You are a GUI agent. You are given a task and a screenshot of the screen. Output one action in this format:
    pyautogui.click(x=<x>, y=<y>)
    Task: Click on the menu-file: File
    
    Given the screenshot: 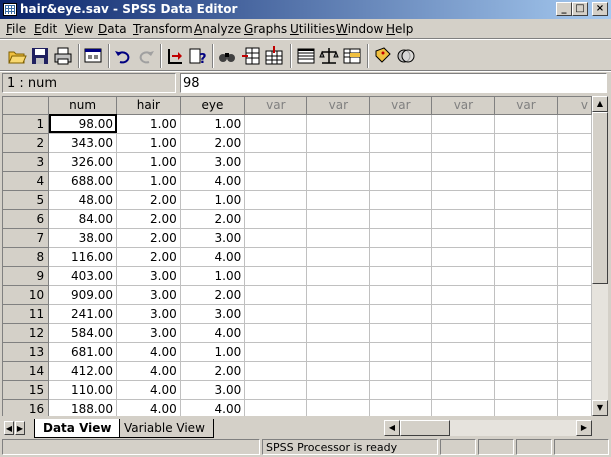 What is the action you would take?
    pyautogui.click(x=16, y=29)
    